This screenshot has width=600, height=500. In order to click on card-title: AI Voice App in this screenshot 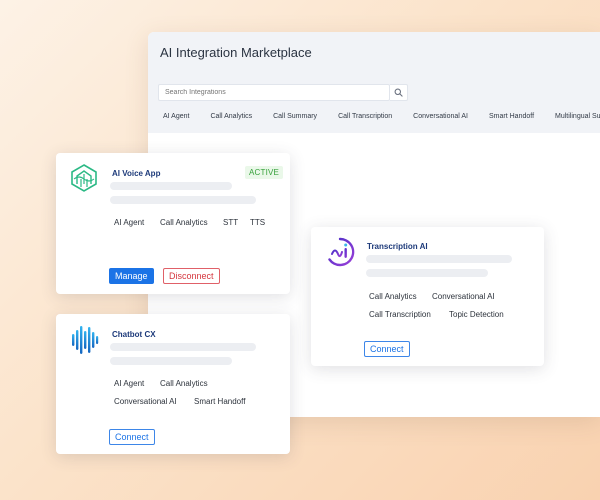, I will do `click(136, 173)`.